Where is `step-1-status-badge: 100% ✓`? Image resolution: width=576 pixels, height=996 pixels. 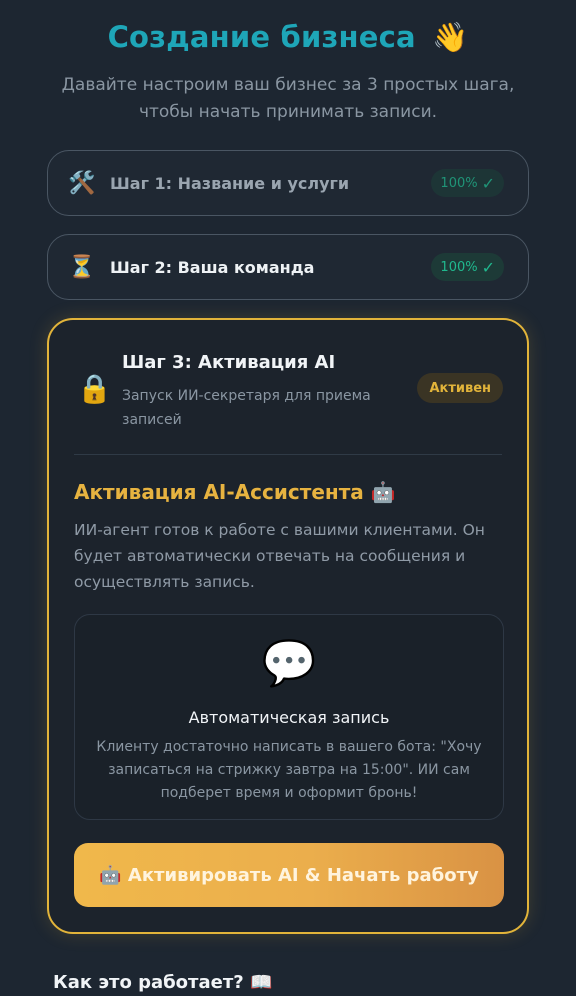 step-1-status-badge: 100% ✓ is located at coordinates (467, 183).